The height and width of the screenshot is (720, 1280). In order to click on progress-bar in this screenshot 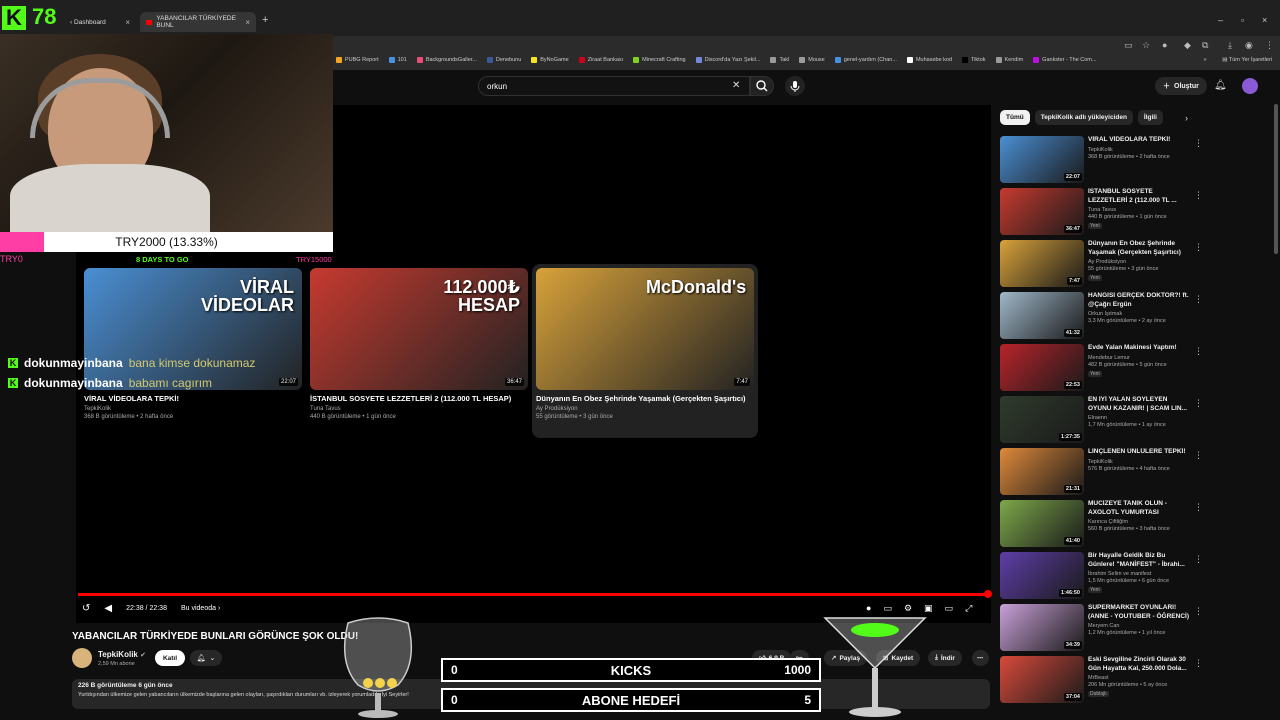, I will do `click(533, 594)`.